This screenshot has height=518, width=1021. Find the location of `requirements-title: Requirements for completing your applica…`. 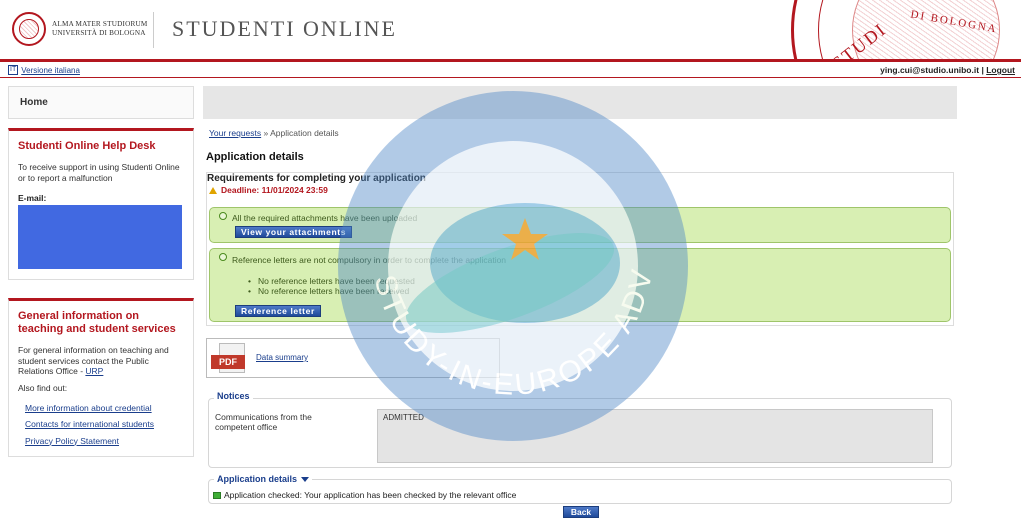

requirements-title: Requirements for completing your applica… is located at coordinates (316, 178).